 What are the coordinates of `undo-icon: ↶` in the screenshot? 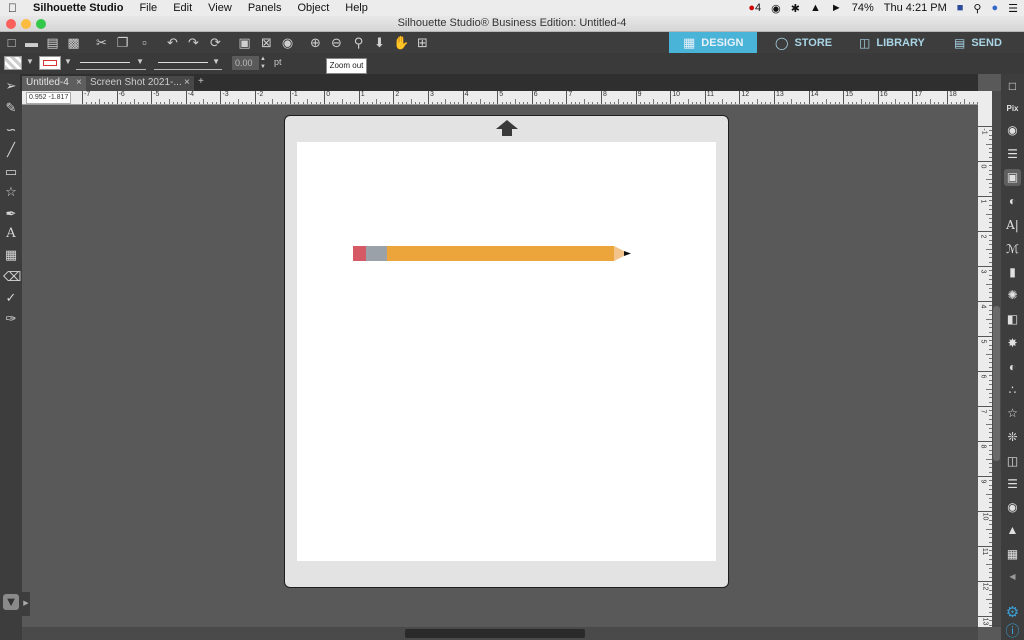 It's located at (172, 42).